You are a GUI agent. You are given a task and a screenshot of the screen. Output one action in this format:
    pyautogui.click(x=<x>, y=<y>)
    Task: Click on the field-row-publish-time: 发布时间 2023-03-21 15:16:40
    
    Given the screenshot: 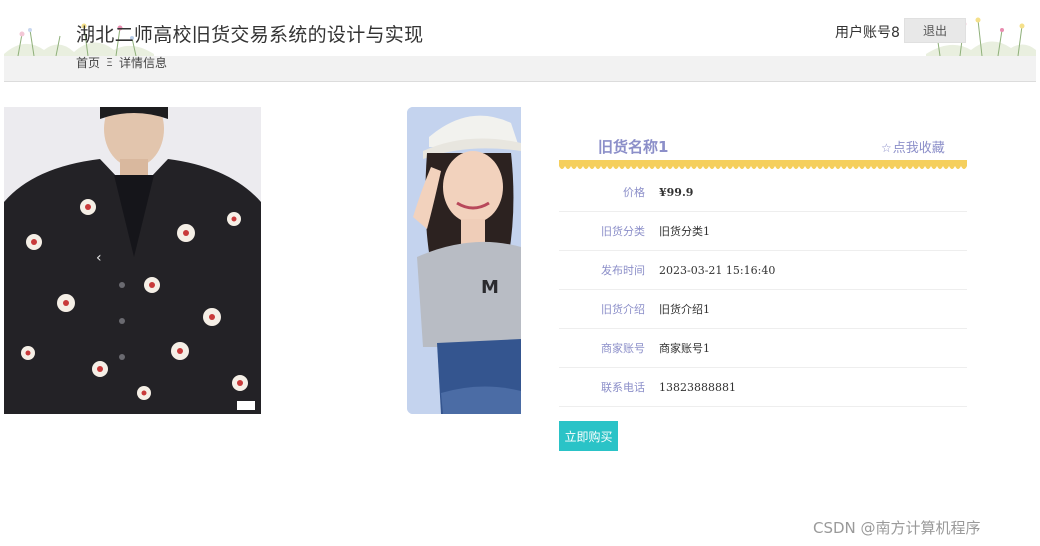 What is the action you would take?
    pyautogui.click(x=763, y=270)
    